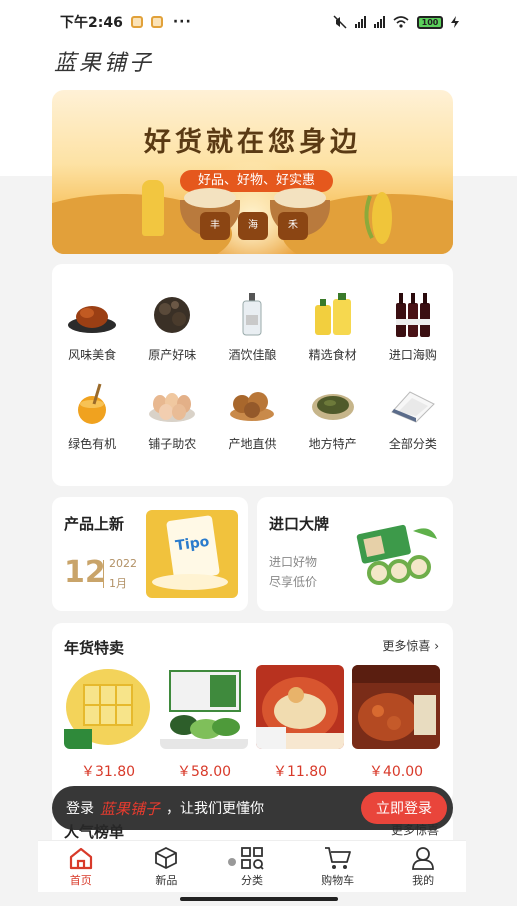 The height and width of the screenshot is (906, 517). I want to click on product-card: ￥11.80, so click(300, 723).